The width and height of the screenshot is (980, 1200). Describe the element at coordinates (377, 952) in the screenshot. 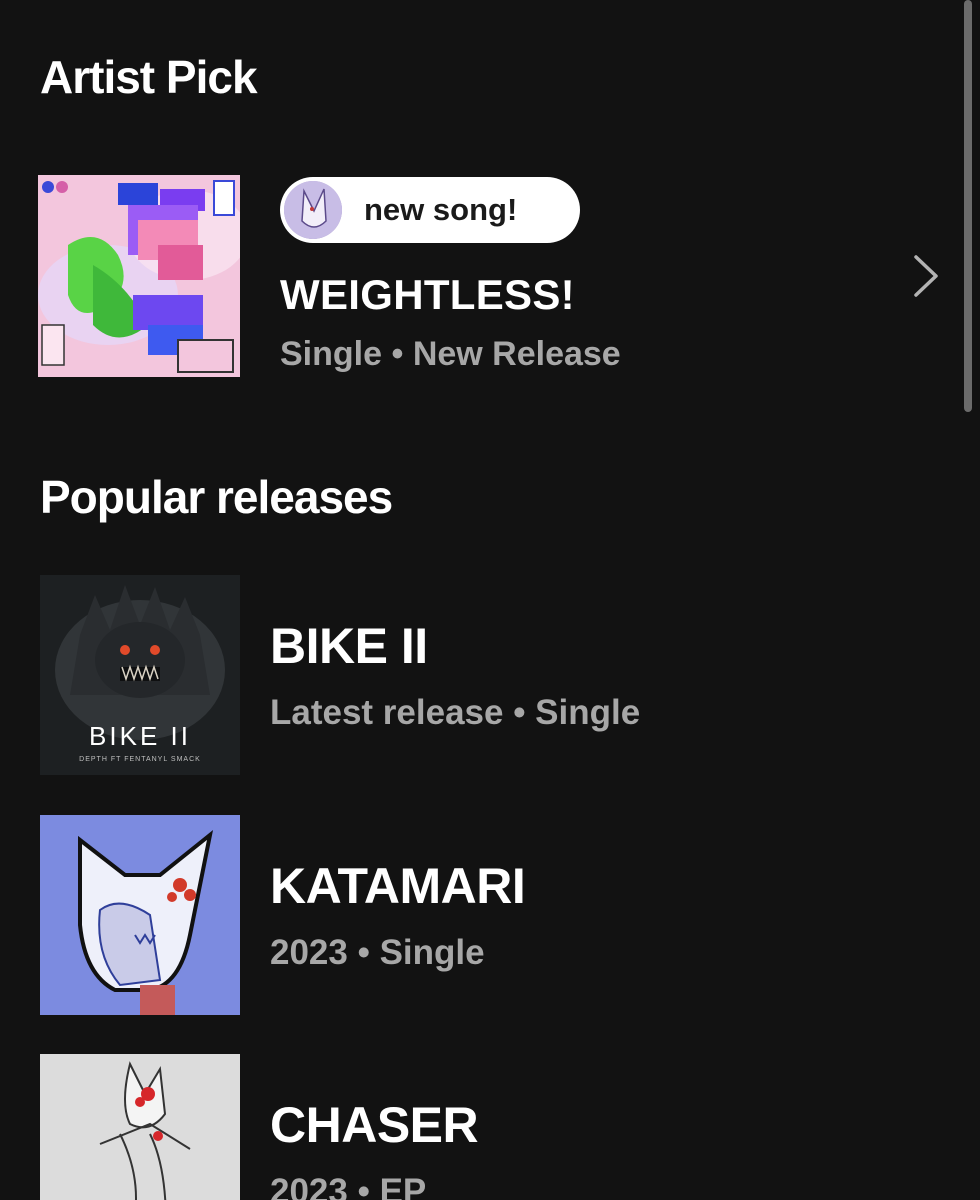

I see `release-subtitle: 2023 • Single` at that location.